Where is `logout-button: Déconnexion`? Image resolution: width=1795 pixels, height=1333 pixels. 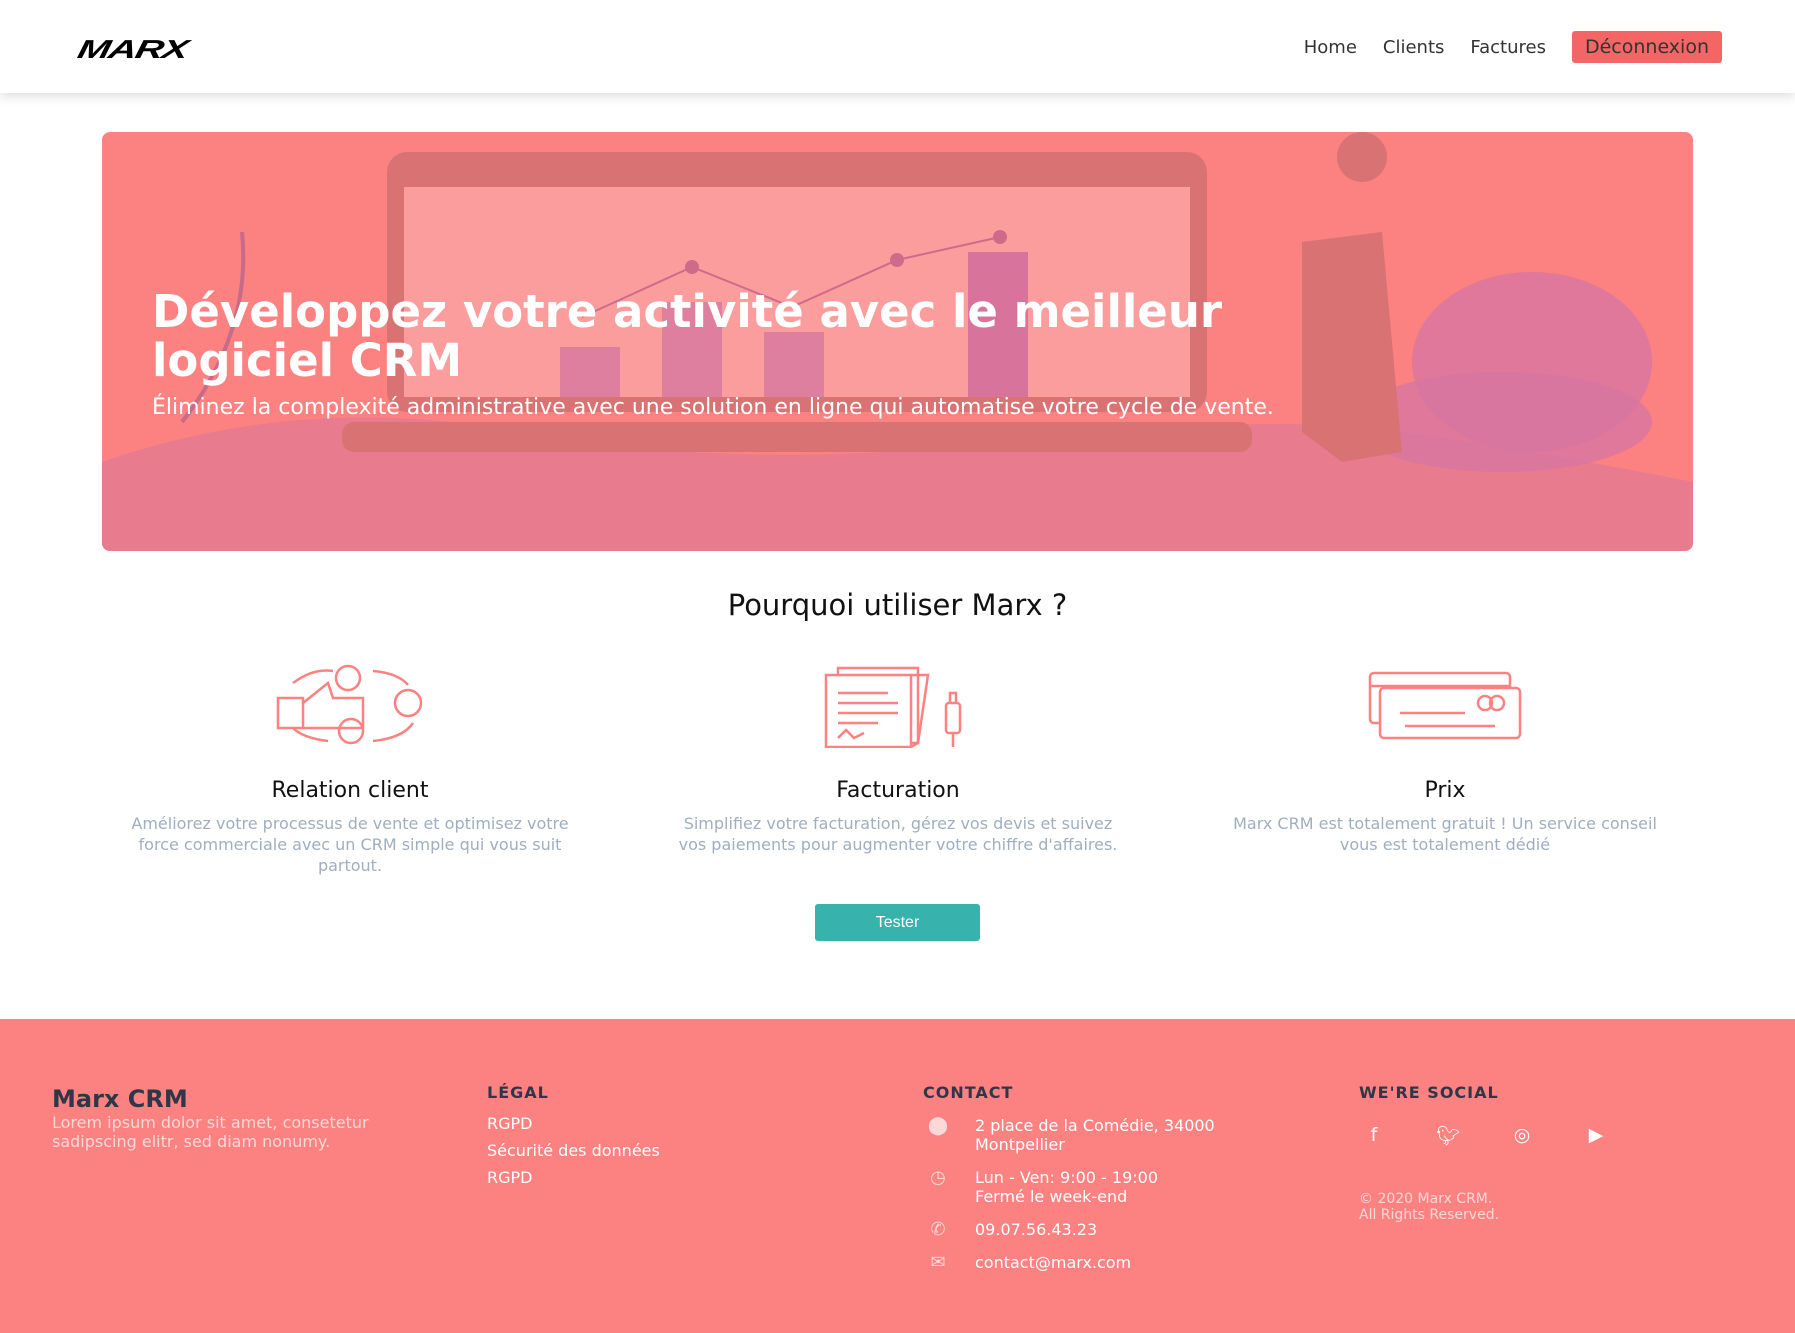
logout-button: Déconnexion is located at coordinates (1646, 47).